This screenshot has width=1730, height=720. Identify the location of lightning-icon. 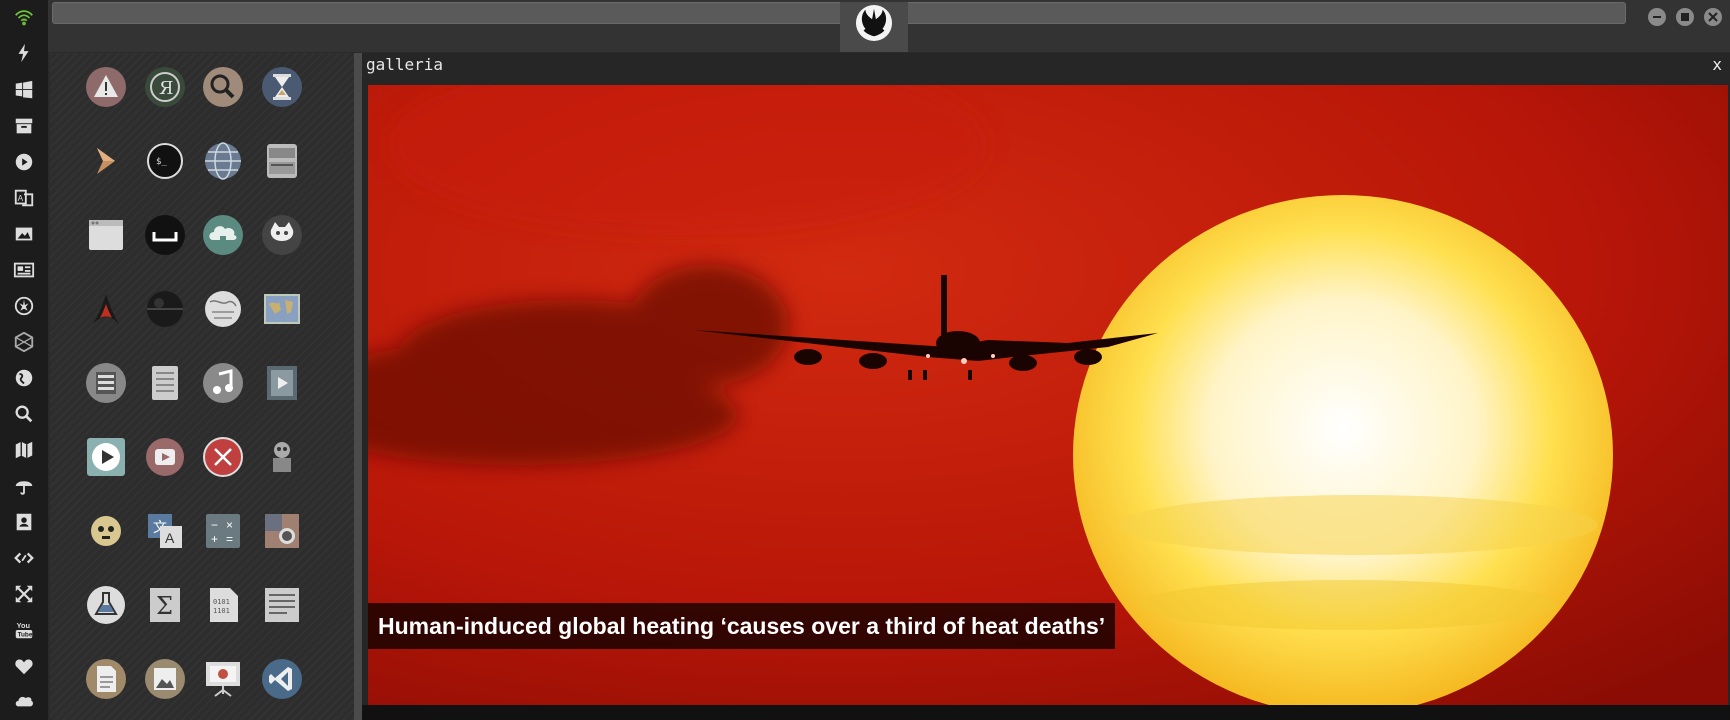
(23, 53).